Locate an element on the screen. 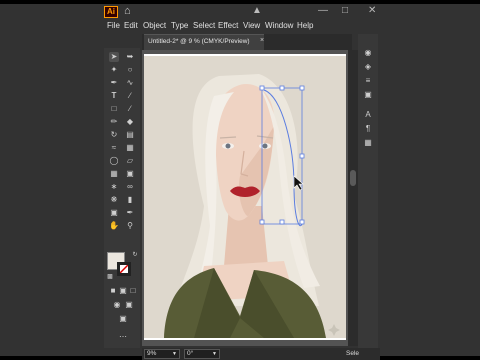 This screenshot has width=480, height=360. stroke-swatch is located at coordinates (124, 269).